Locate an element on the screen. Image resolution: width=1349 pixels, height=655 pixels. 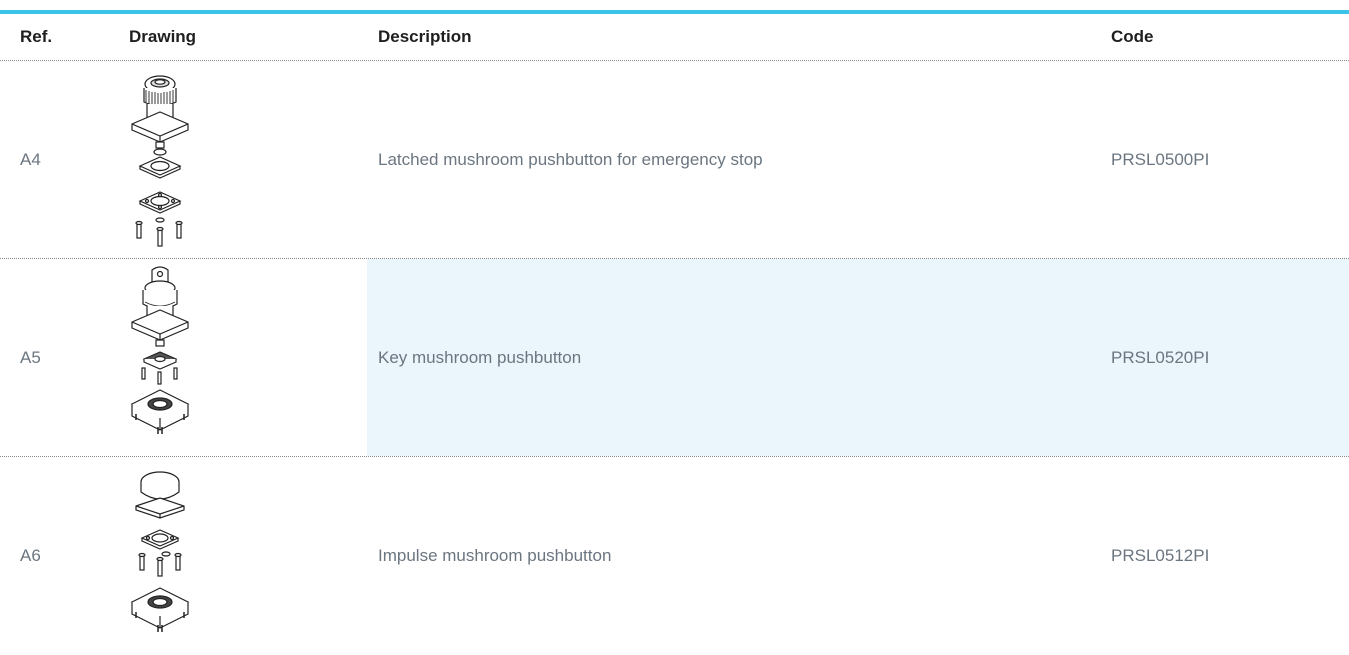
row-code: PRSL0520PI is located at coordinates (1160, 357).